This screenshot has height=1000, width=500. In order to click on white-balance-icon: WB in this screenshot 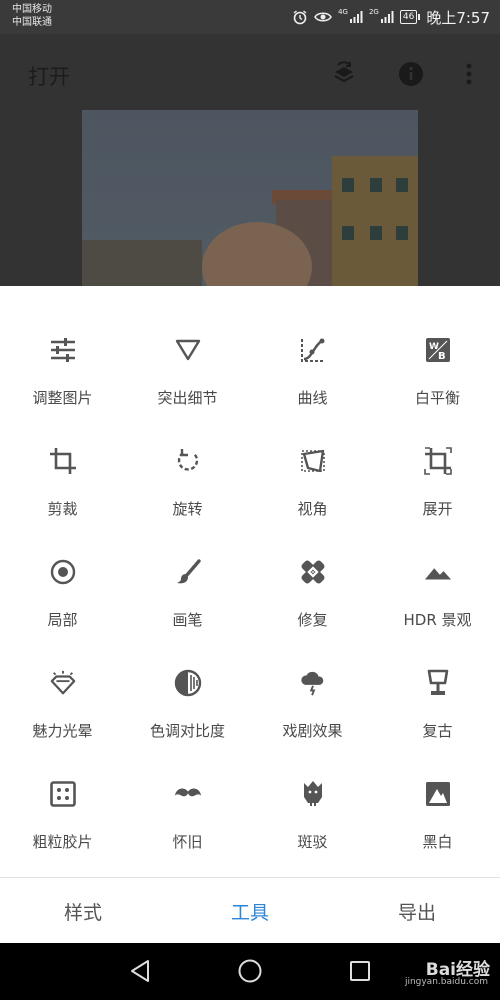, I will do `click(438, 350)`.